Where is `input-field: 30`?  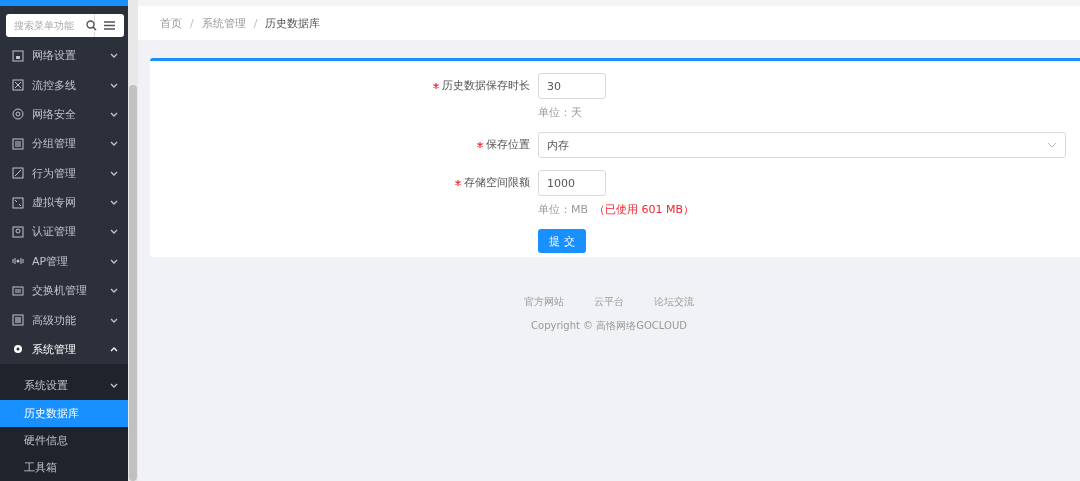 input-field: 30 is located at coordinates (572, 86).